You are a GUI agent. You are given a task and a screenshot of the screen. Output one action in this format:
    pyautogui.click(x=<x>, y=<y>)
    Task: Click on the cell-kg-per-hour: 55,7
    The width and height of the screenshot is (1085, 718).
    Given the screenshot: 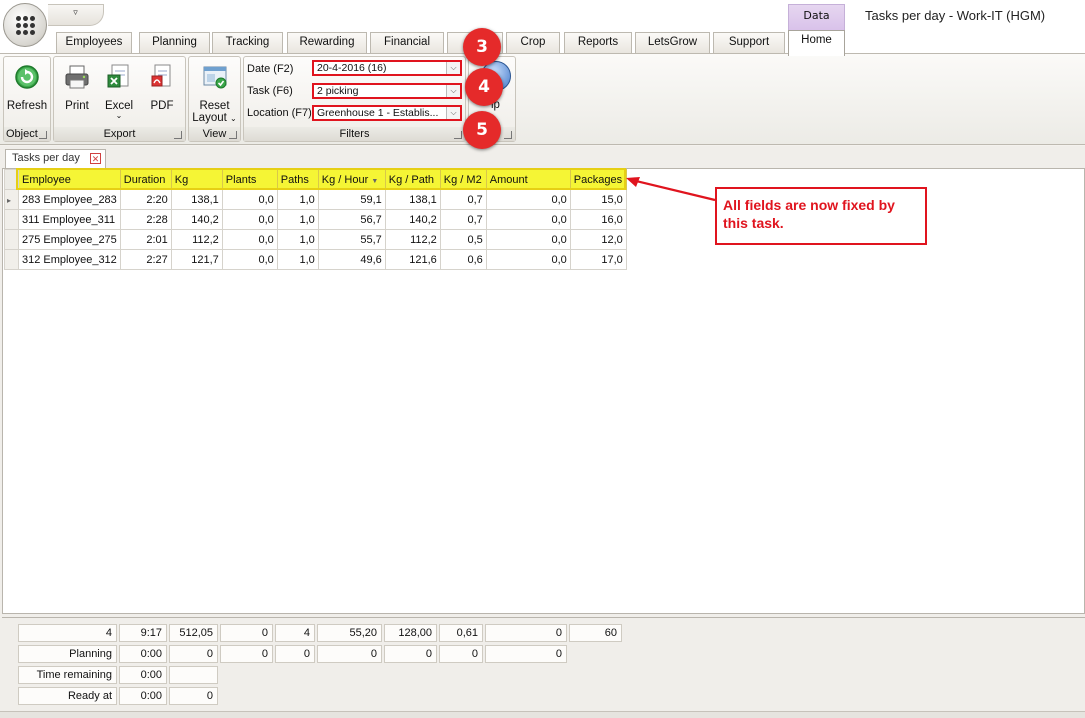 What is the action you would take?
    pyautogui.click(x=351, y=239)
    